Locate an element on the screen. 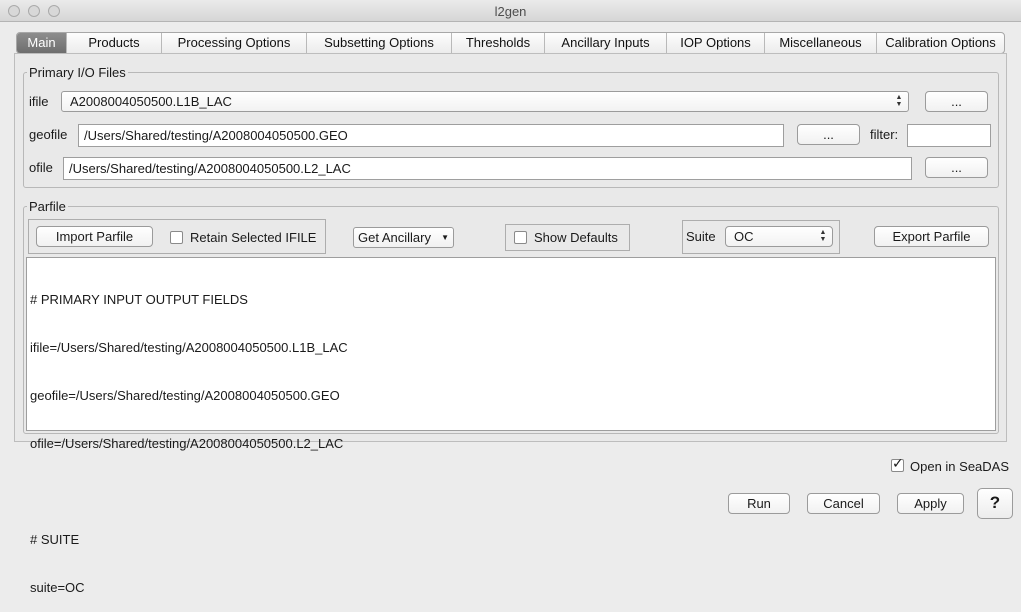 The width and height of the screenshot is (1021, 612). show-defaults-checkbox is located at coordinates (520, 237).